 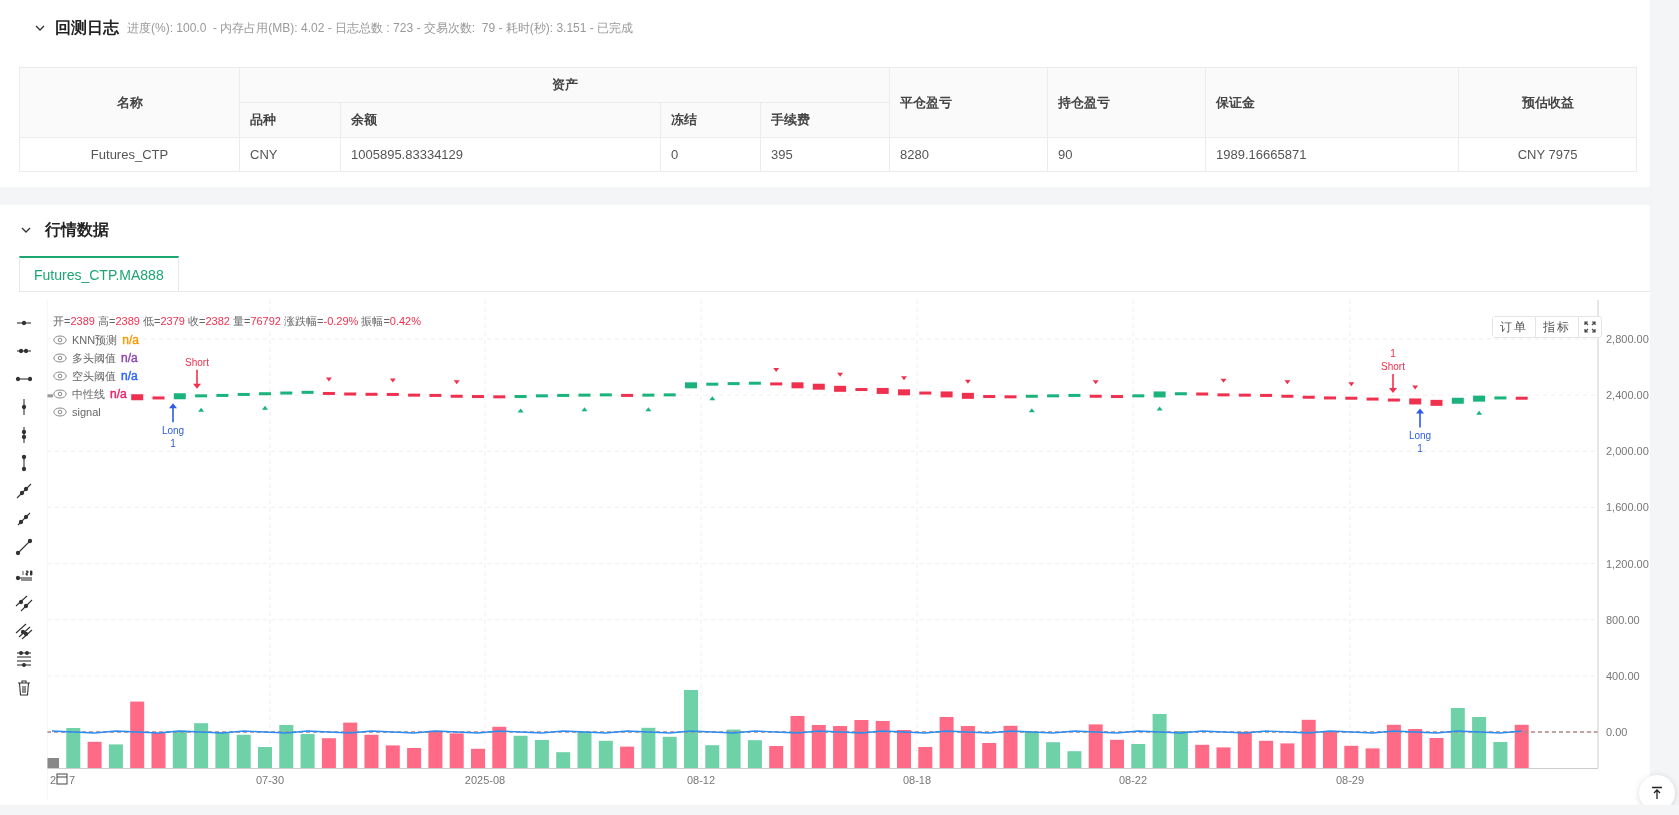 I want to click on ohlc-item: 开=2389, so click(x=74, y=321).